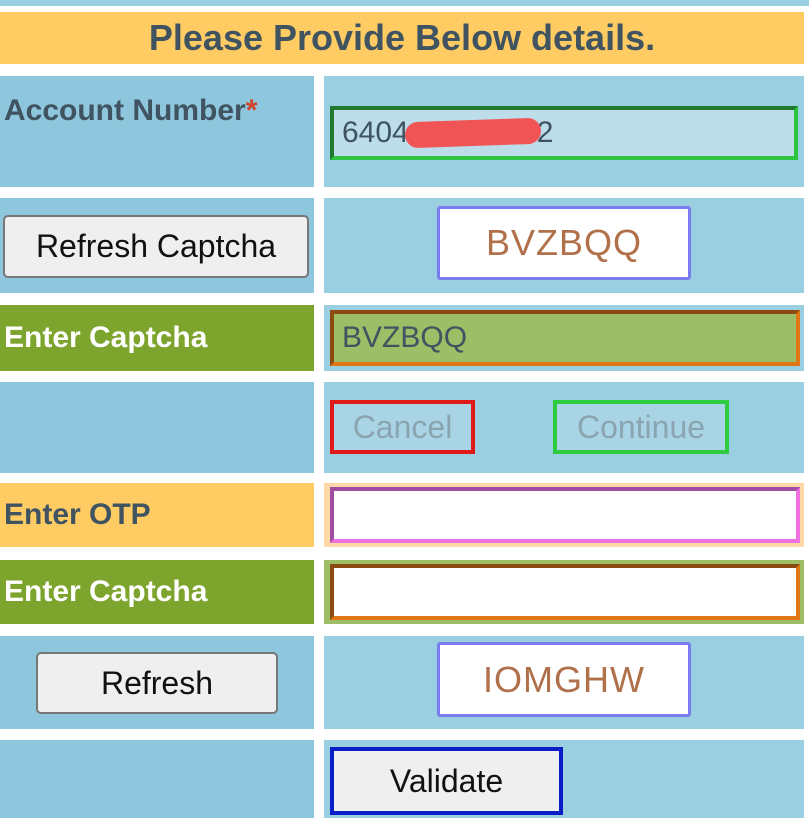 This screenshot has height=818, width=809. Describe the element at coordinates (251, 110) in the screenshot. I see `required-mark: *` at that location.